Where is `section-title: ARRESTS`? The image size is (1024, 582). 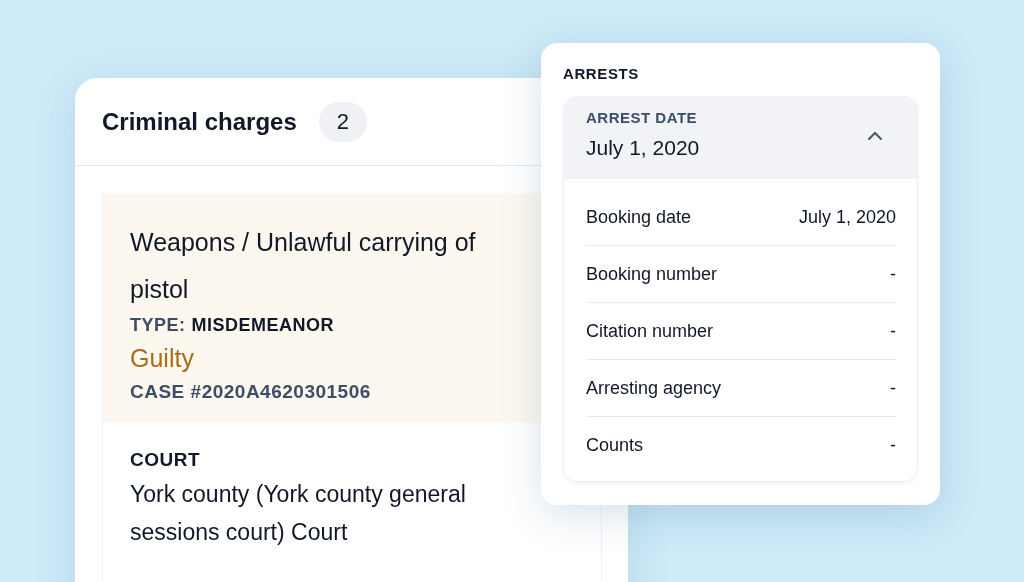
section-title: ARRESTS is located at coordinates (601, 73).